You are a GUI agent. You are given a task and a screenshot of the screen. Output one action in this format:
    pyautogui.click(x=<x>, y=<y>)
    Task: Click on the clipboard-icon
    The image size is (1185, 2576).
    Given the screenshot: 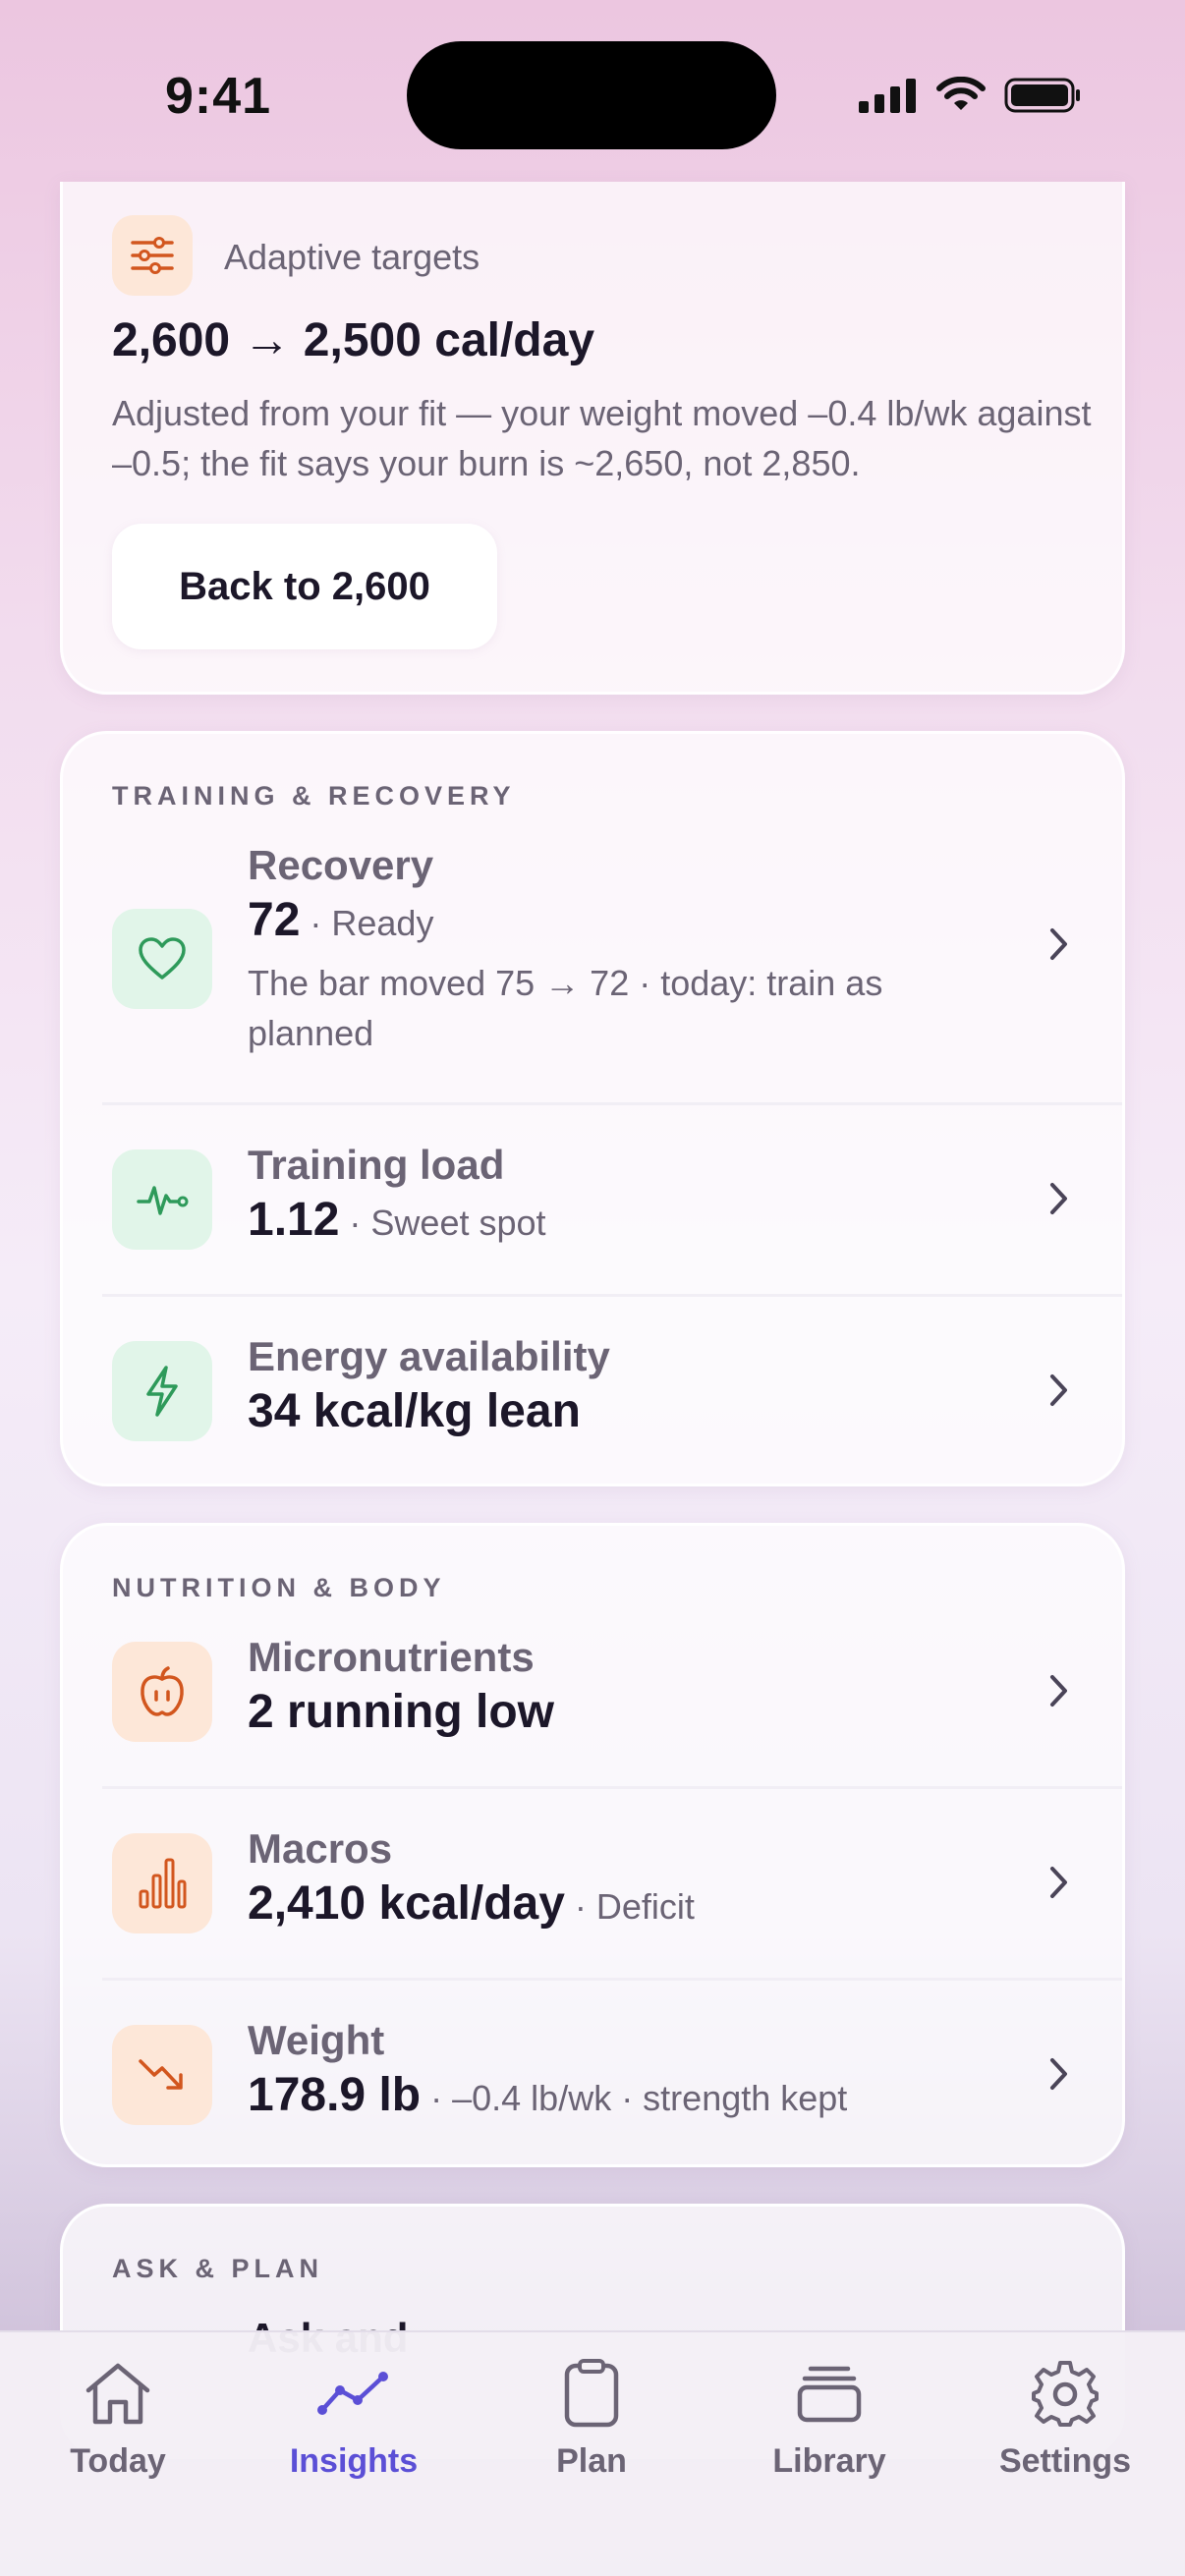 What is the action you would take?
    pyautogui.click(x=592, y=2393)
    